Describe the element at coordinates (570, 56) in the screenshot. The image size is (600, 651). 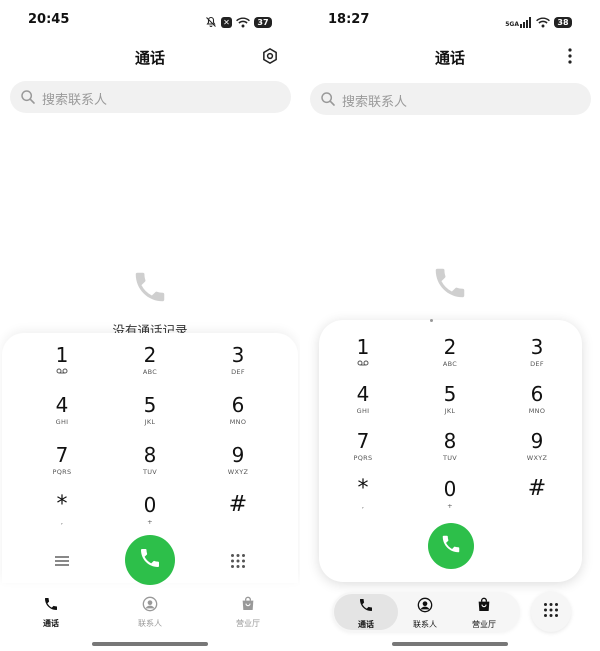
I see `more-icon` at that location.